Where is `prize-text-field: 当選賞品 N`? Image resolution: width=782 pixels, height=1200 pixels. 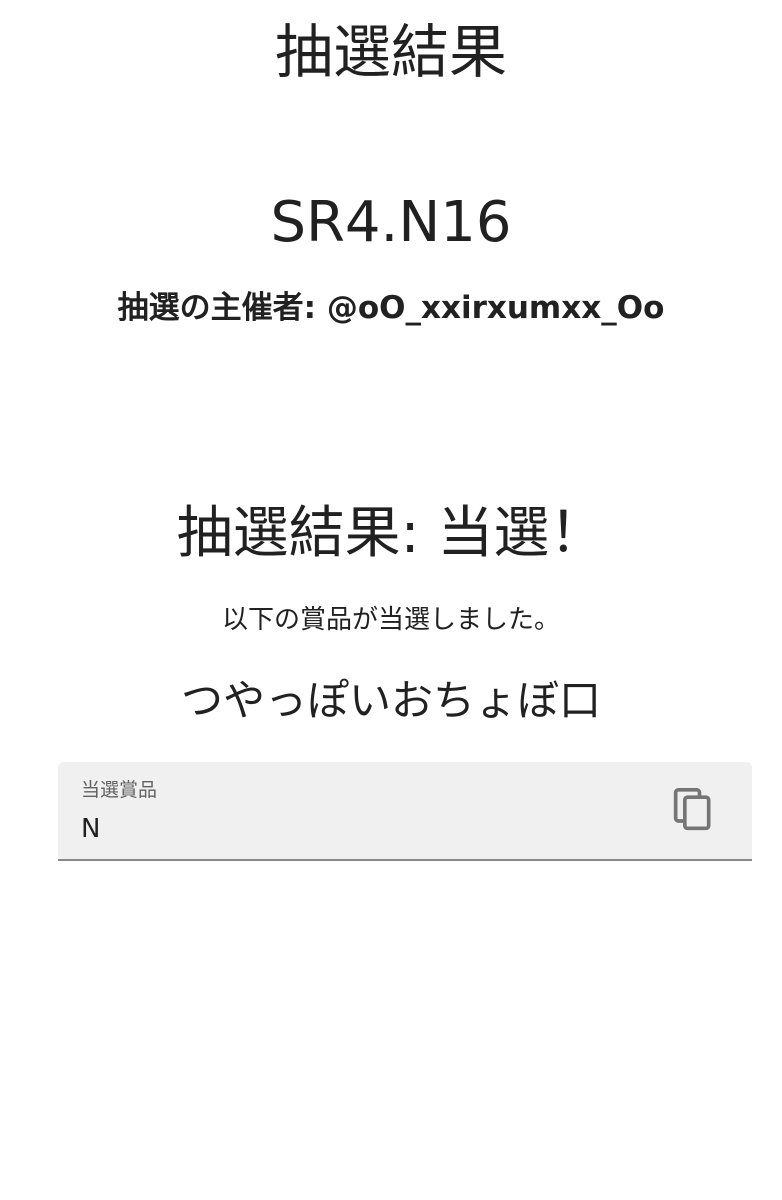 prize-text-field: 当選賞品 N is located at coordinates (405, 811).